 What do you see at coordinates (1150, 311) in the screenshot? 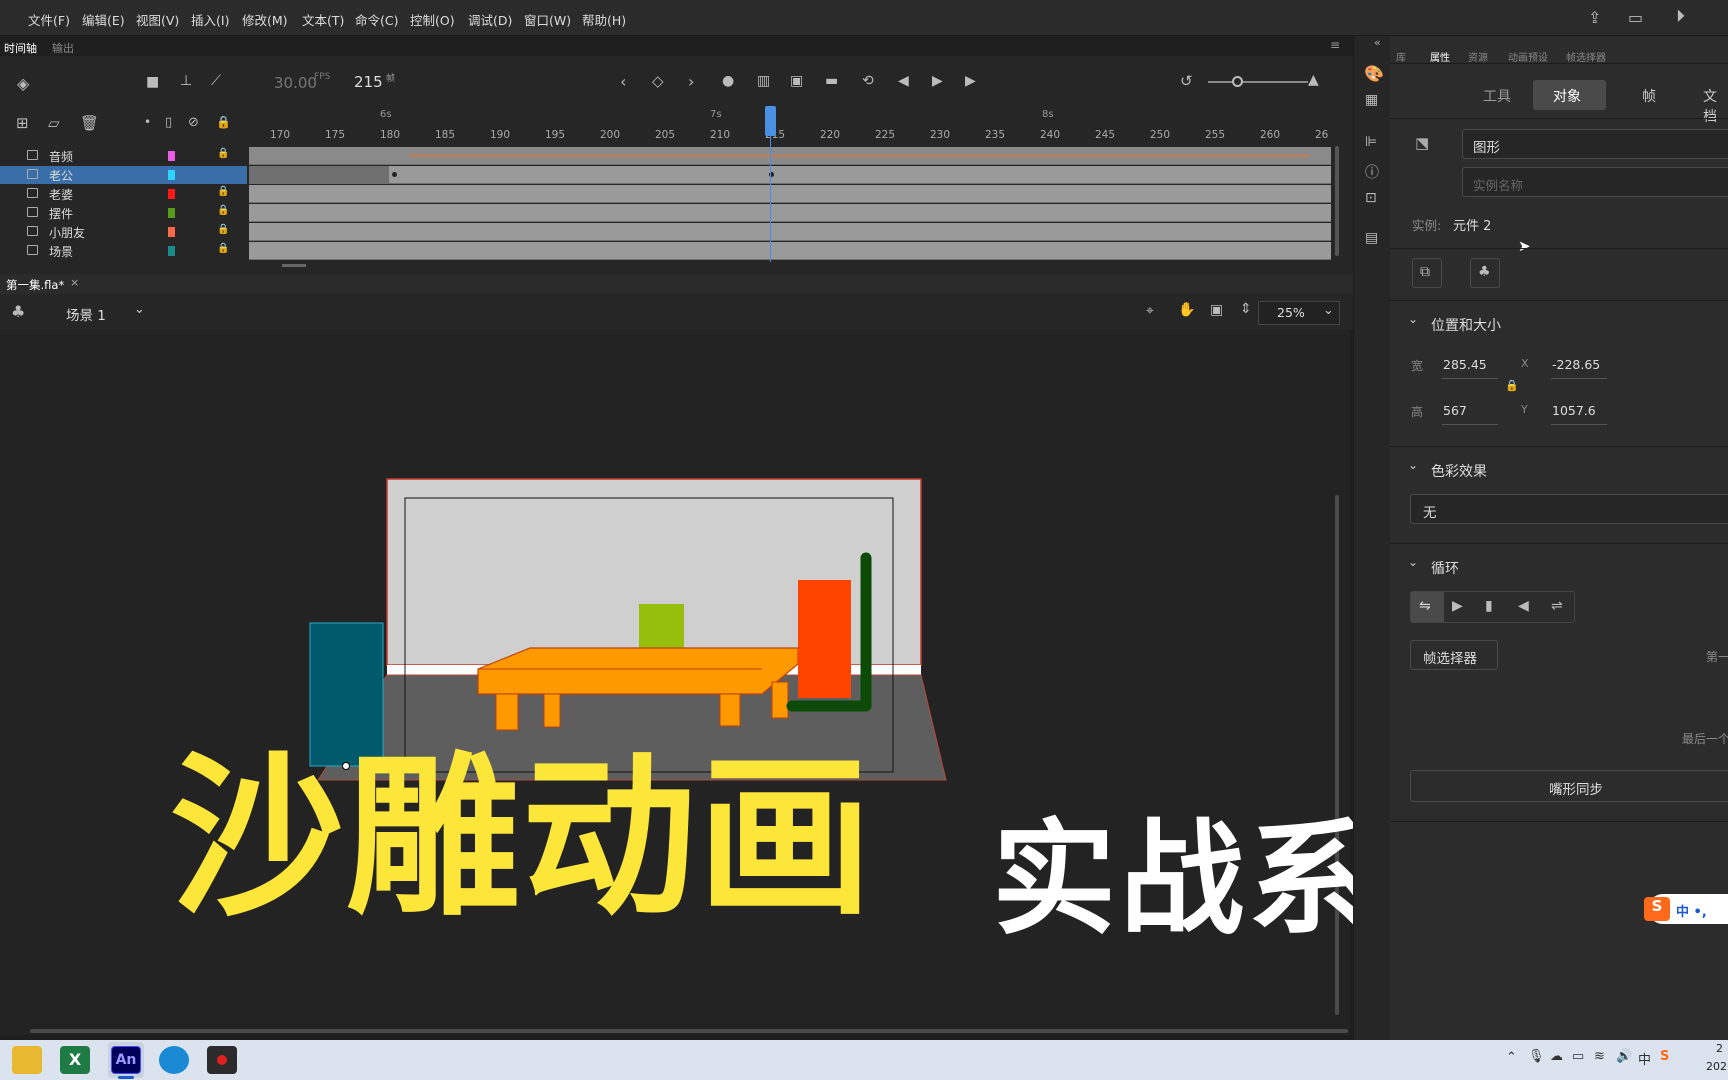
I see `snap-icon: ⌖` at bounding box center [1150, 311].